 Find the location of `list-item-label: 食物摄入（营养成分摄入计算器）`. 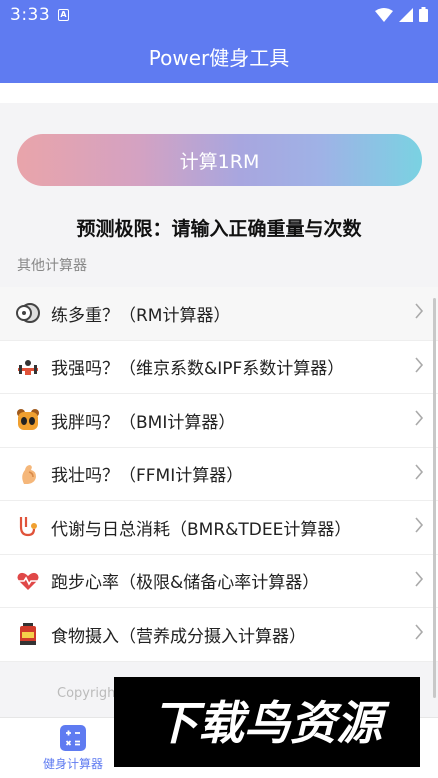

list-item-label: 食物摄入（营养成分摄入计算器） is located at coordinates (178, 636).